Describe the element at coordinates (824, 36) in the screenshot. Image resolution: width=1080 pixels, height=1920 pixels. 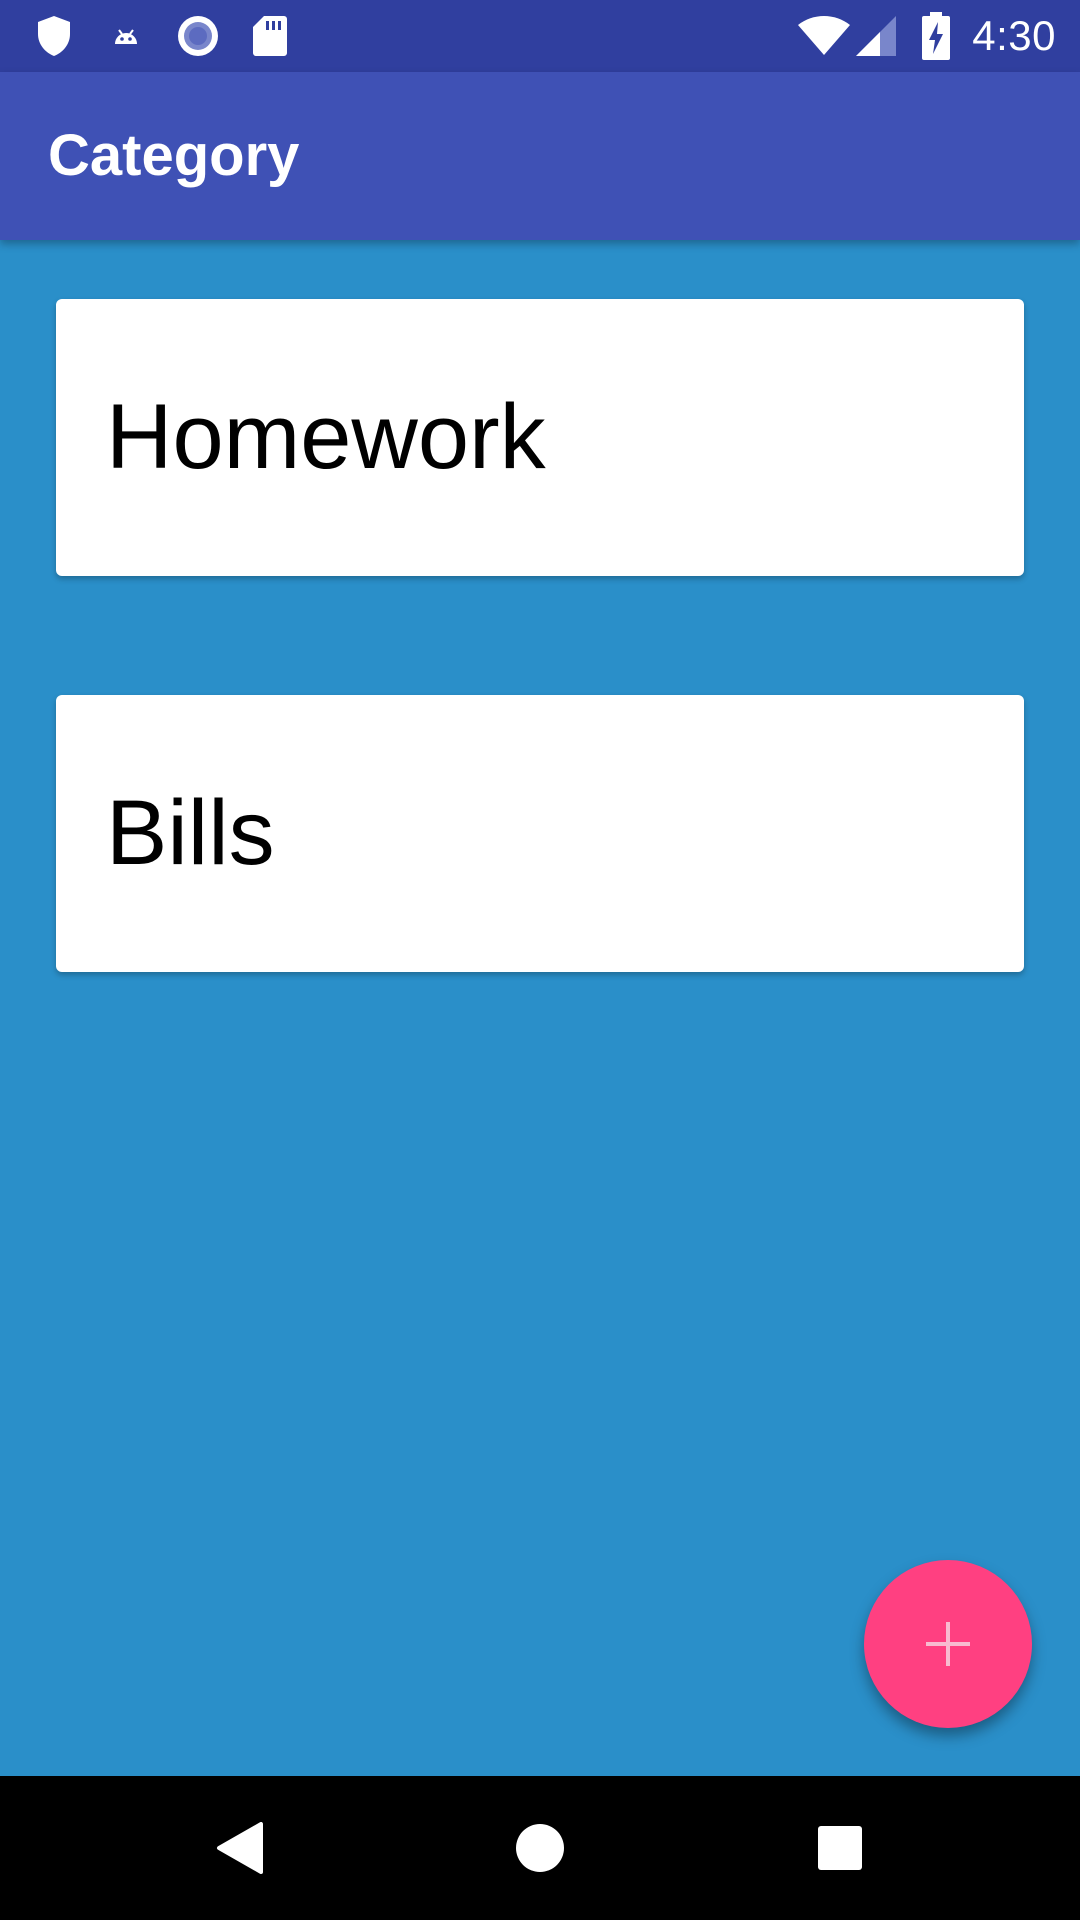
I see `wifi-icon` at that location.